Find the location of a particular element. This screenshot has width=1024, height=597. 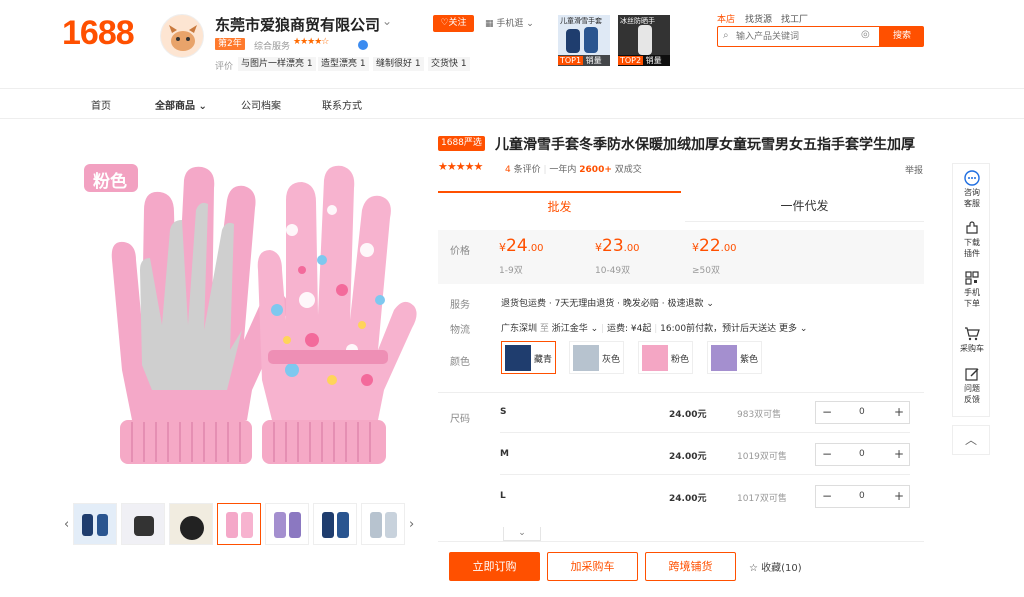

puzzle-icon is located at coordinates (972, 227).